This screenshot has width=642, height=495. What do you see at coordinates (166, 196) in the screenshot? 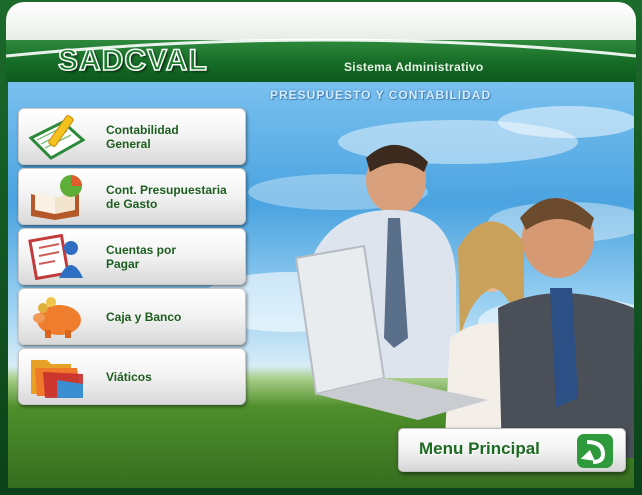
I see `menu-item-label: Cont. Presupuestaria de Gasto` at bounding box center [166, 196].